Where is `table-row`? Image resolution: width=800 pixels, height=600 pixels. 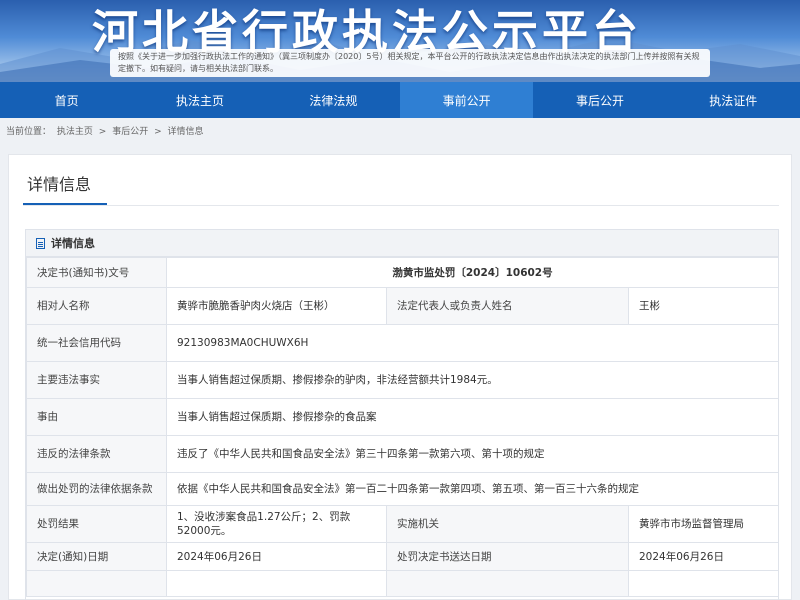
table-row is located at coordinates (402, 583).